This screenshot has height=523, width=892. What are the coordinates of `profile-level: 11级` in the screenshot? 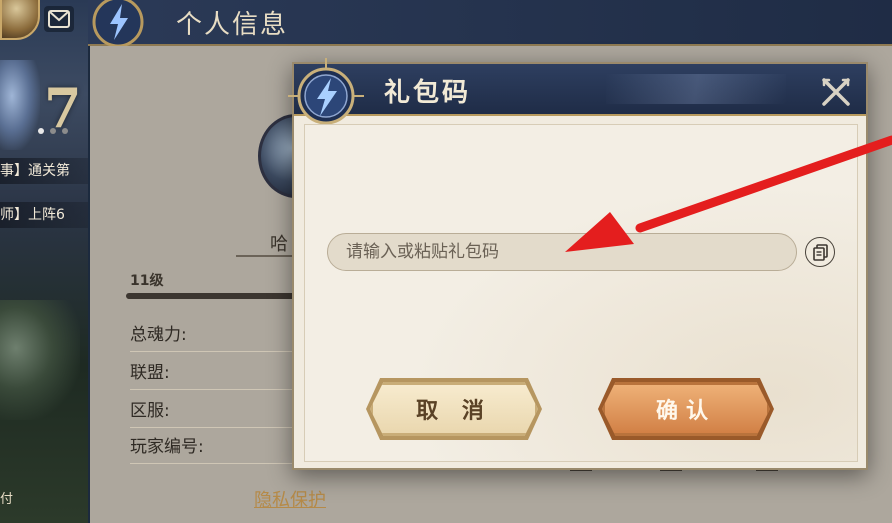 It's located at (147, 281).